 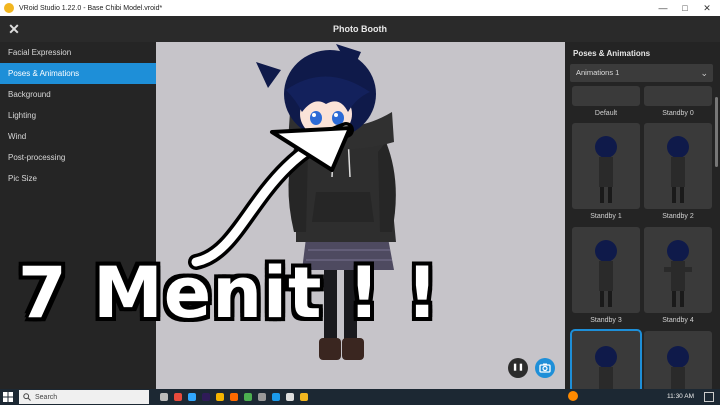 I want to click on menu-item-post-processing: Post-processing, so click(x=78, y=157).